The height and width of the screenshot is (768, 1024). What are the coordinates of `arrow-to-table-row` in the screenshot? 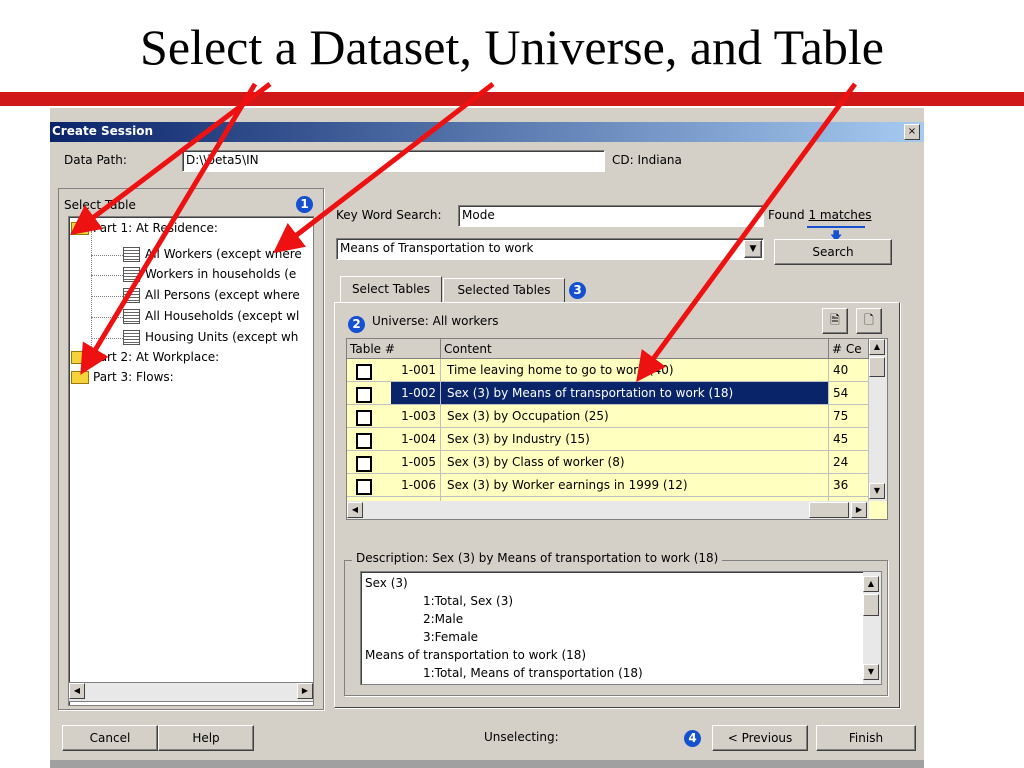 It's located at (747, 232).